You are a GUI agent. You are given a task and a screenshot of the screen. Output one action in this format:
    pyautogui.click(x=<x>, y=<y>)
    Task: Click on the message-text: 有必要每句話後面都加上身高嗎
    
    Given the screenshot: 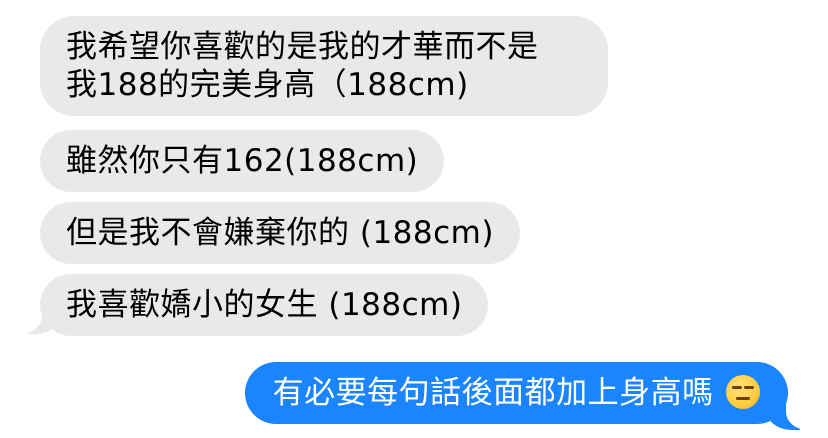 What is the action you would take?
    pyautogui.click(x=493, y=393)
    